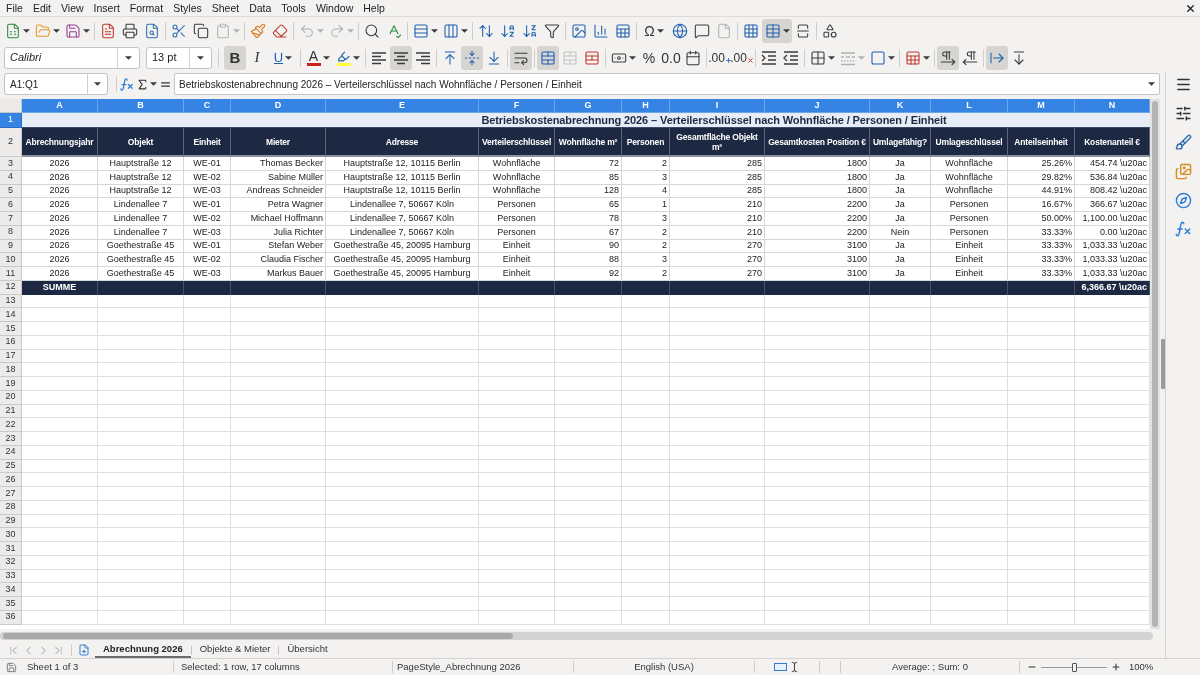 This screenshot has width=1200, height=675. Describe the element at coordinates (1041, 106) in the screenshot. I see `column-header: M` at that location.